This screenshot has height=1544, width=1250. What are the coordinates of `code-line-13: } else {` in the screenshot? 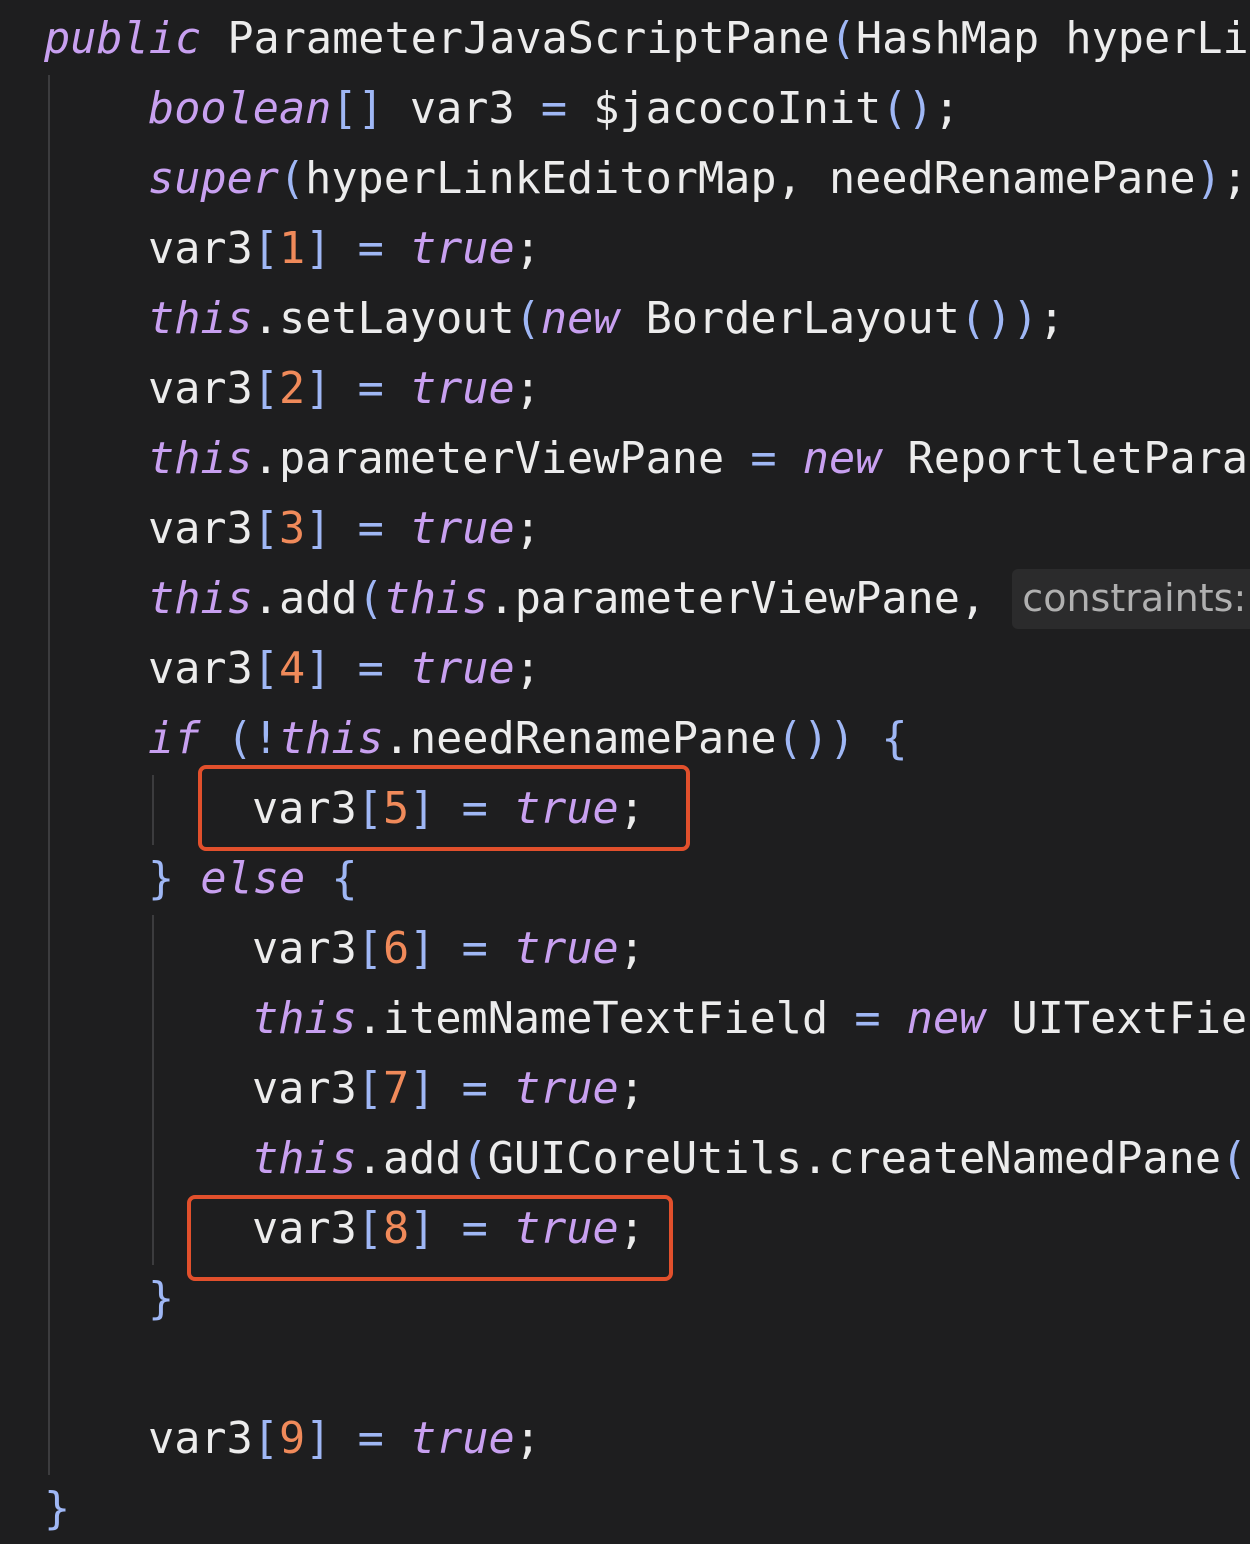 It's located at (253, 879).